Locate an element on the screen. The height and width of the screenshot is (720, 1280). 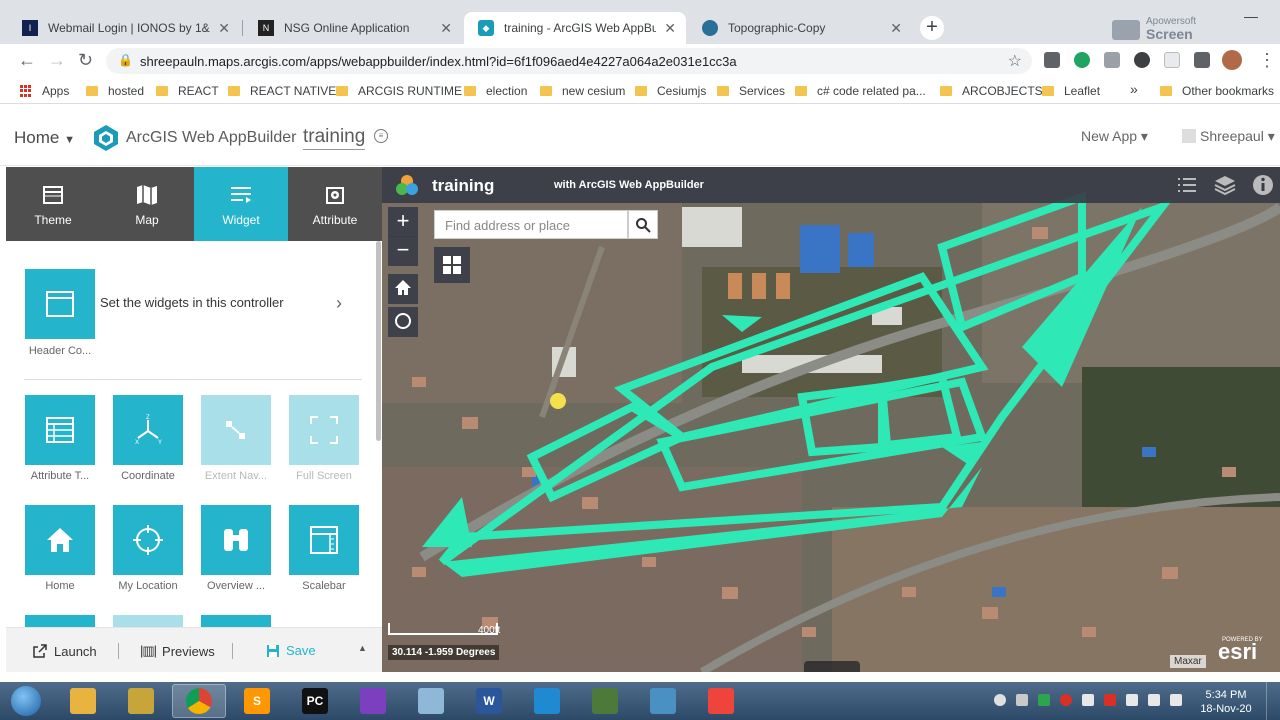
record-icon is located at coordinates (1066, 700).